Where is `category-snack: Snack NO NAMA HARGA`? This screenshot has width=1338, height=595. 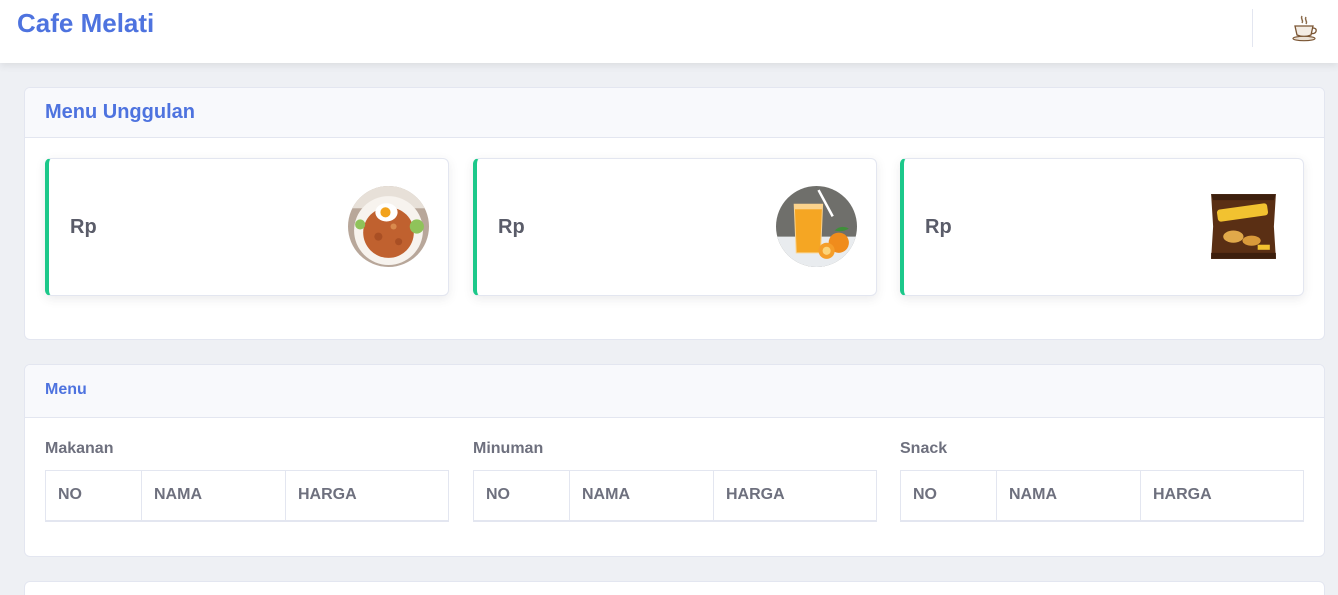 category-snack: Snack NO NAMA HARGA is located at coordinates (1102, 481).